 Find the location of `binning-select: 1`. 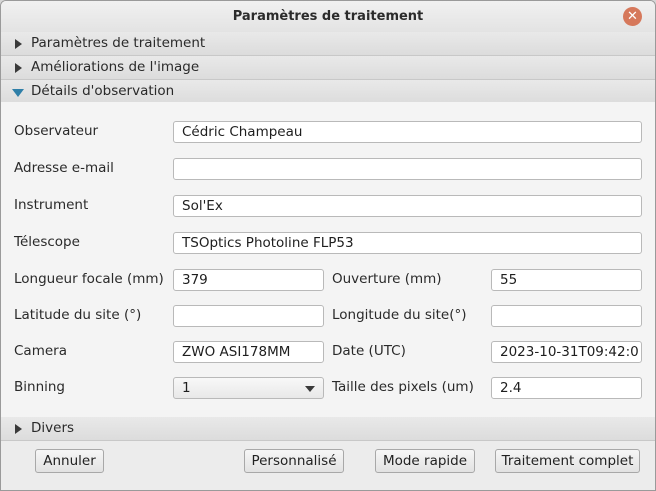

binning-select: 1 is located at coordinates (248, 388).